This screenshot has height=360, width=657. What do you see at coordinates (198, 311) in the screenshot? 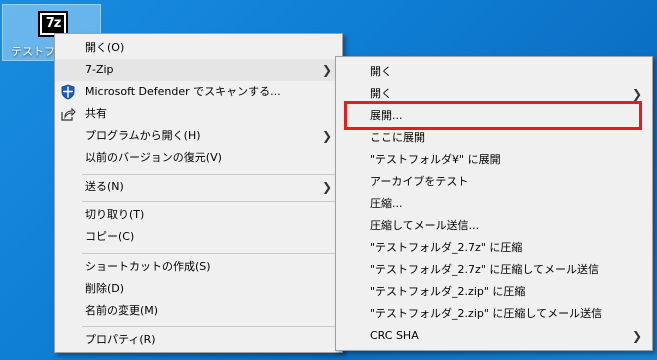
I see `menu-item-rename: 名前の変更(M)` at bounding box center [198, 311].